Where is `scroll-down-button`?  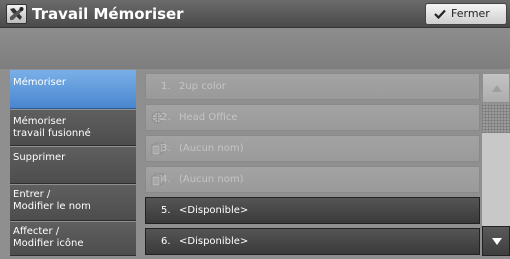 scroll-down-button is located at coordinates (496, 241).